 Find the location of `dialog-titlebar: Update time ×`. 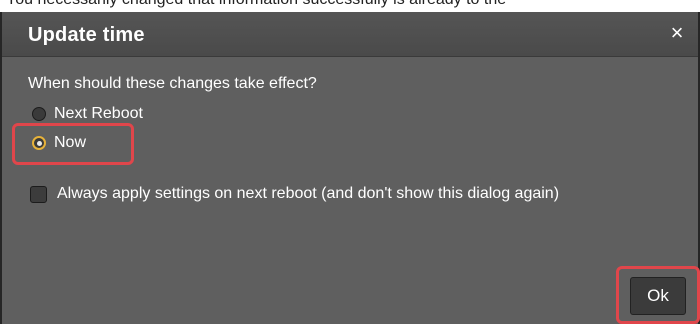

dialog-titlebar: Update time × is located at coordinates (350, 34).